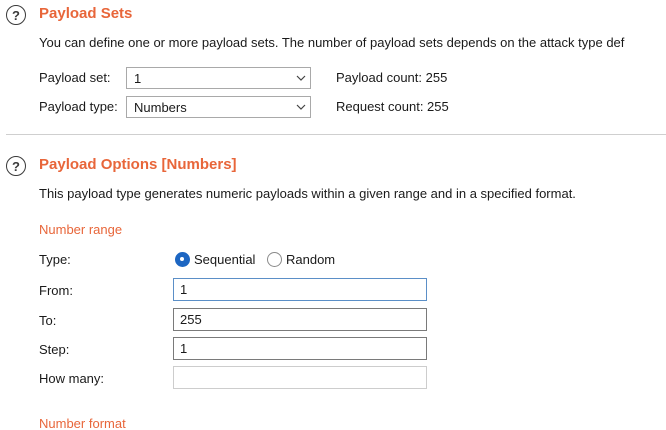 This screenshot has height=430, width=666. I want to click on payload-set-value: 1, so click(138, 78).